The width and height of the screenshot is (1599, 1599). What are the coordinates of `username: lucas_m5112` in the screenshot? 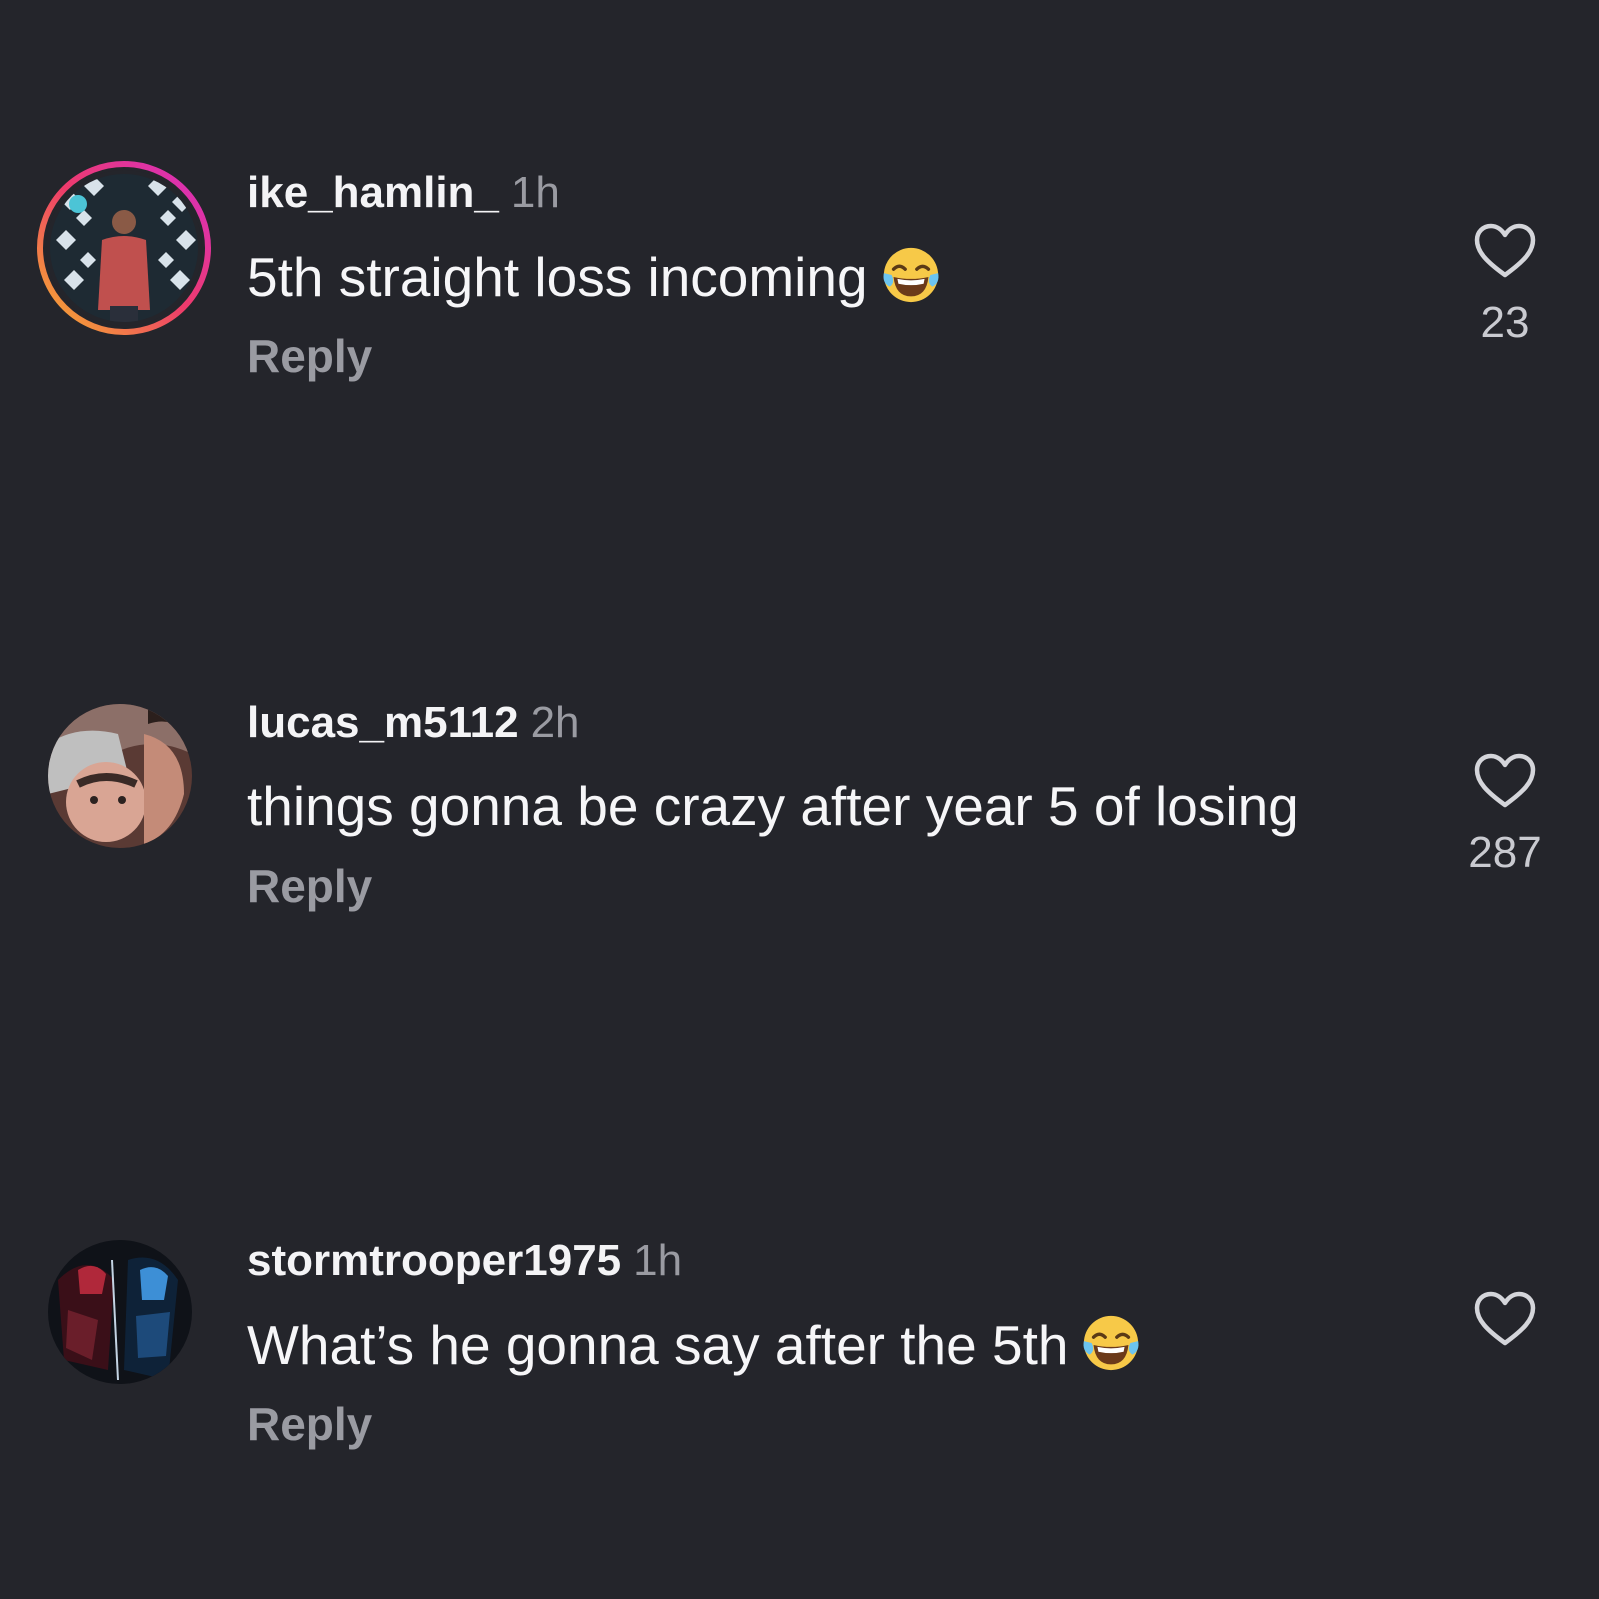 It's located at (383, 722).